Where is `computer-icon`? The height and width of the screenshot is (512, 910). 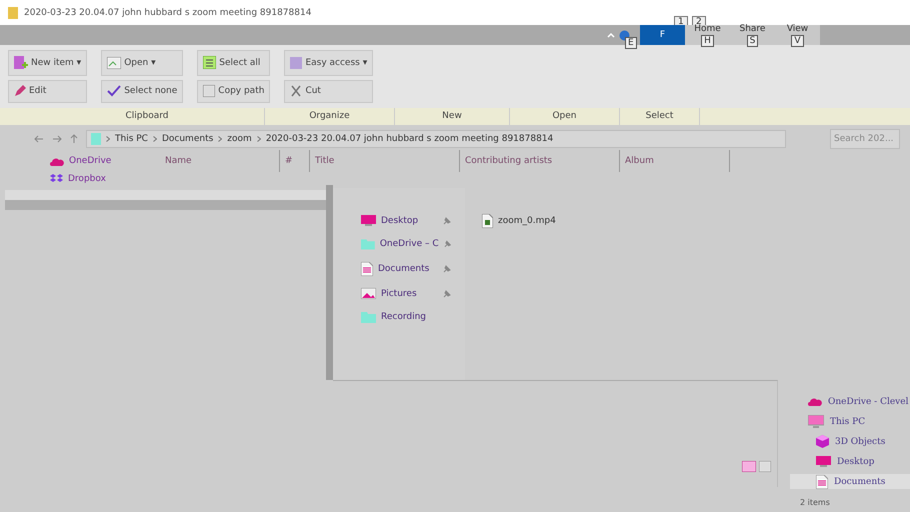 computer-icon is located at coordinates (816, 421).